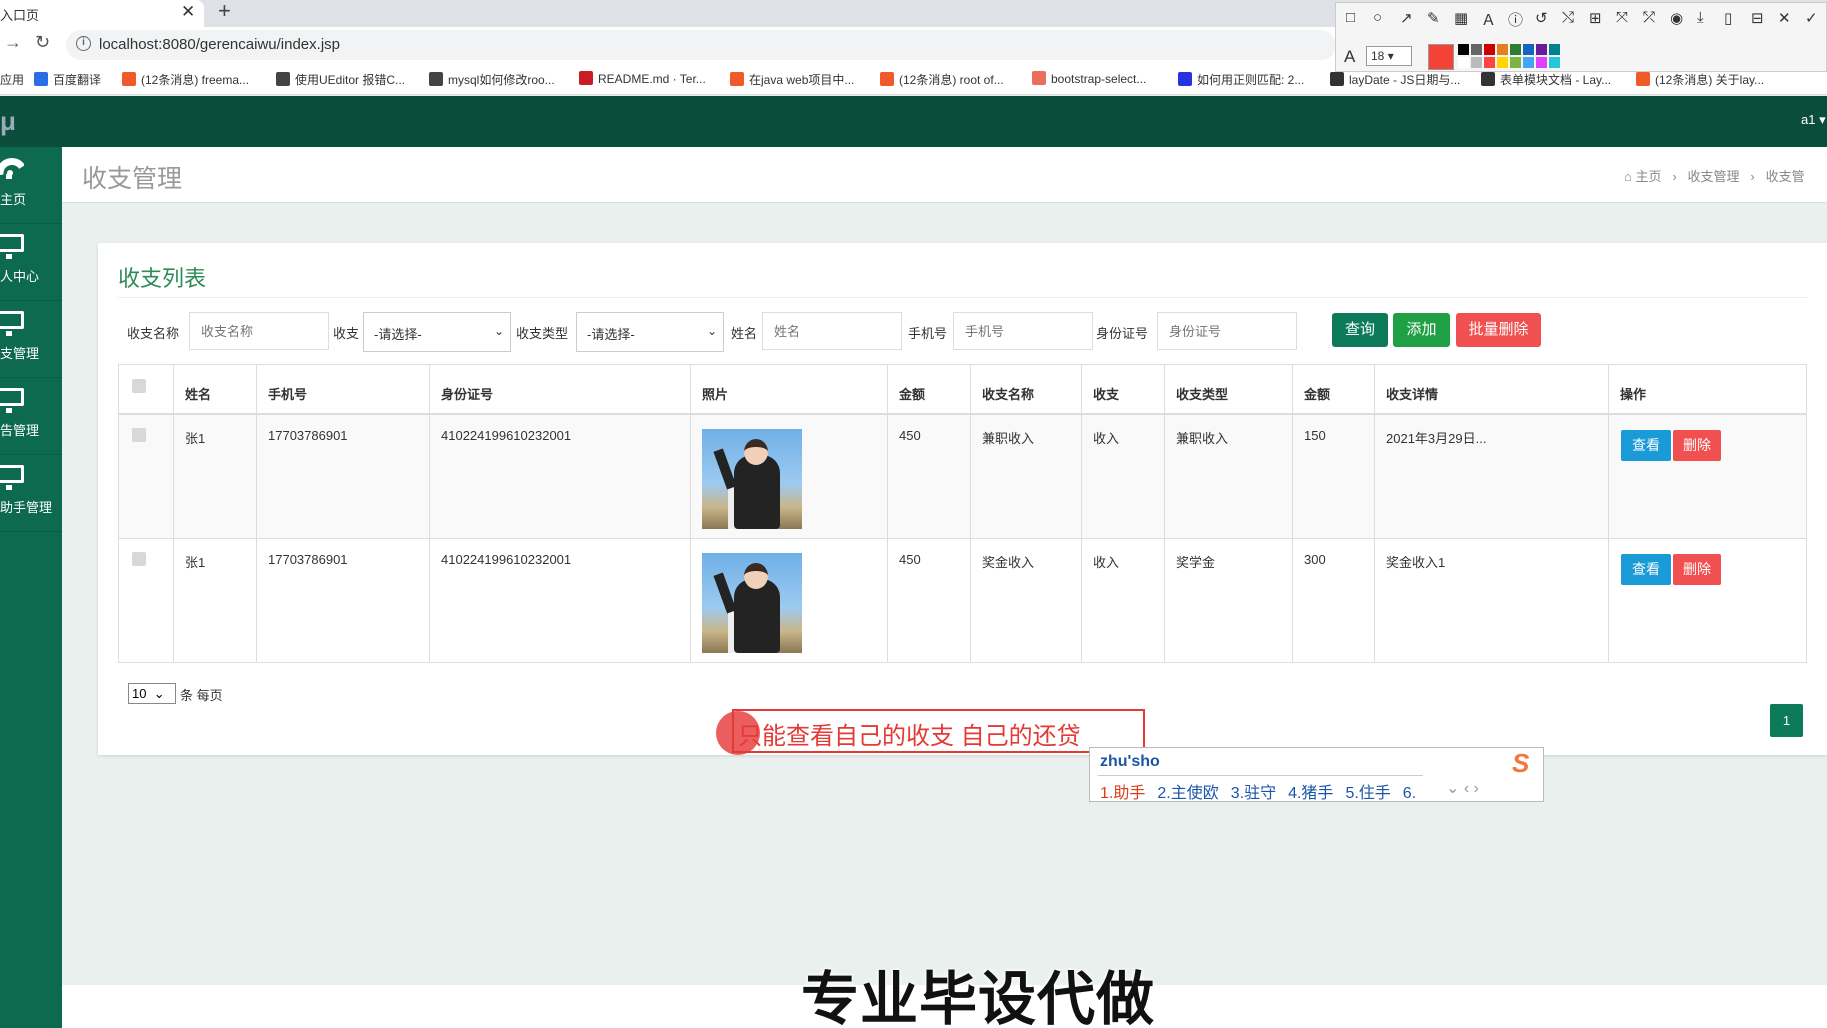  Describe the element at coordinates (1421, 330) in the screenshot. I see `add-button: 添加` at that location.